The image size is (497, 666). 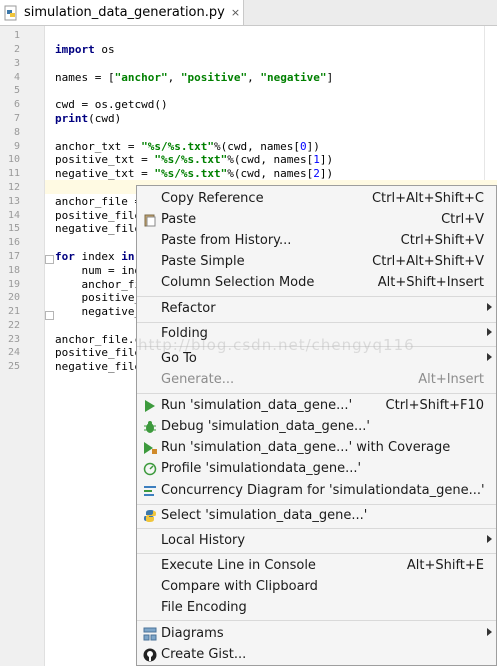 What do you see at coordinates (179, 219) in the screenshot?
I see `menu-item-label: Paste` at bounding box center [179, 219].